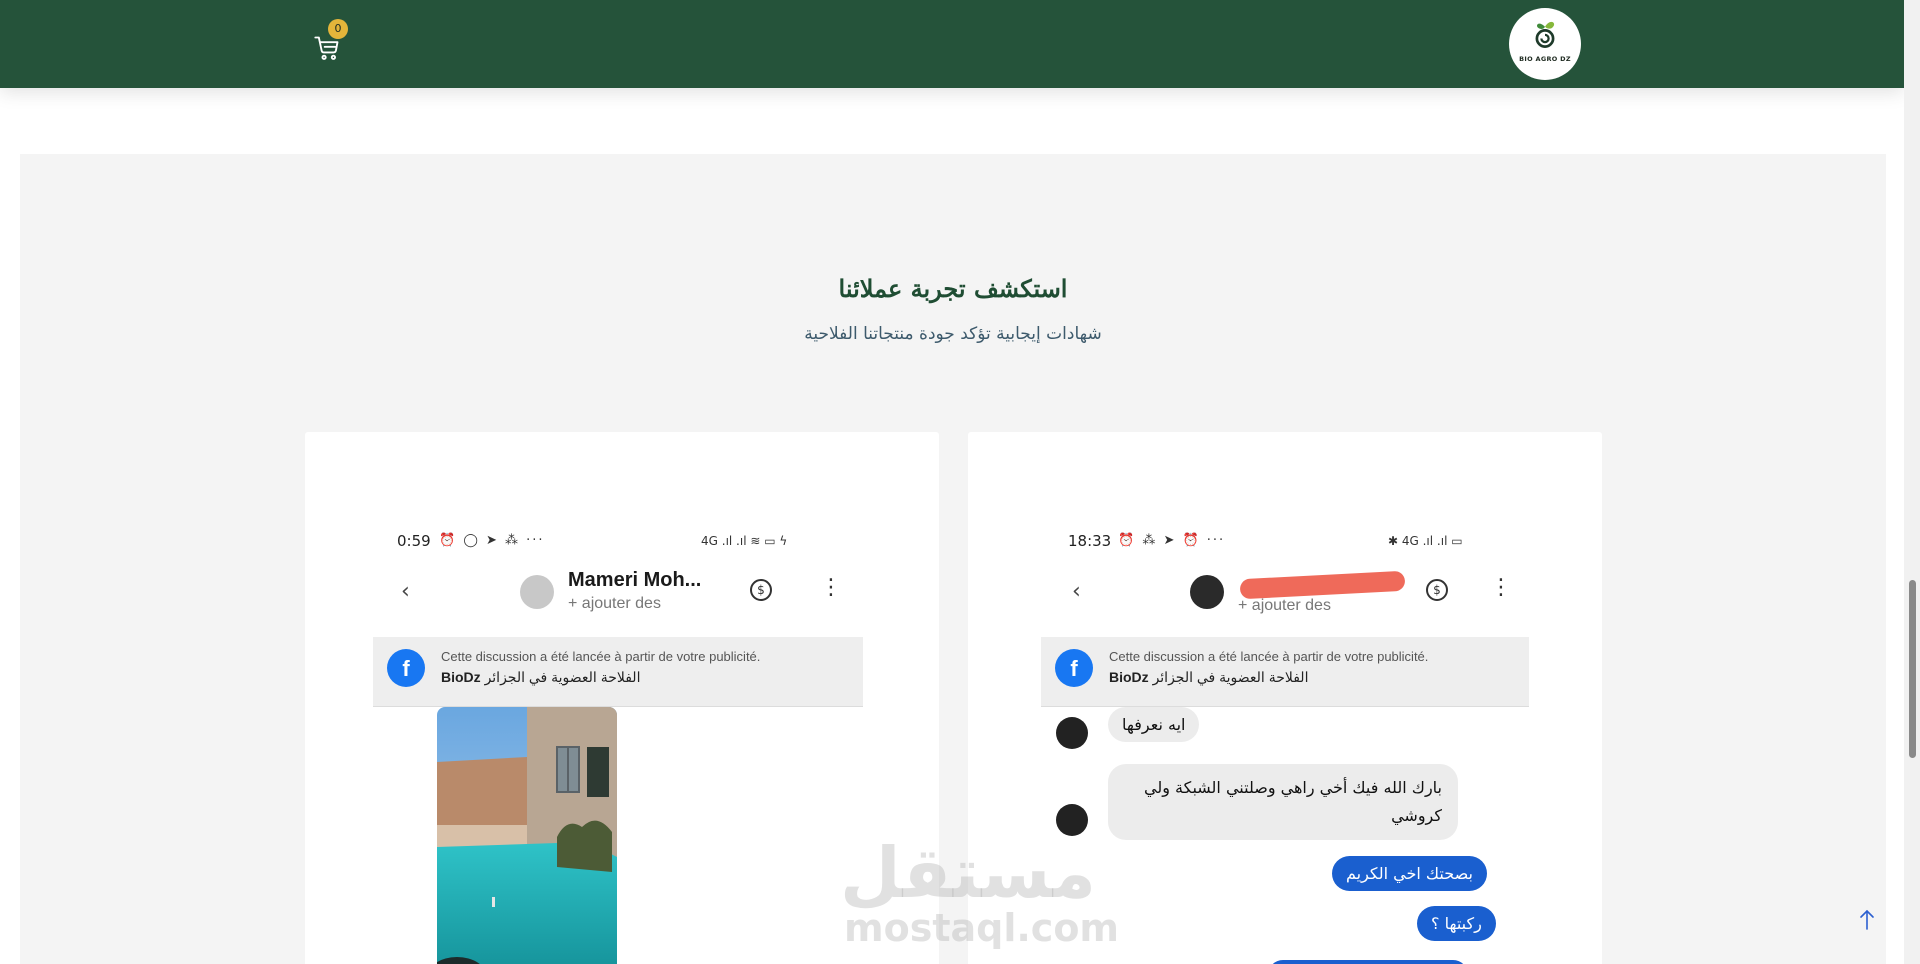  What do you see at coordinates (1090, 541) in the screenshot?
I see `status-time: 18:33` at bounding box center [1090, 541].